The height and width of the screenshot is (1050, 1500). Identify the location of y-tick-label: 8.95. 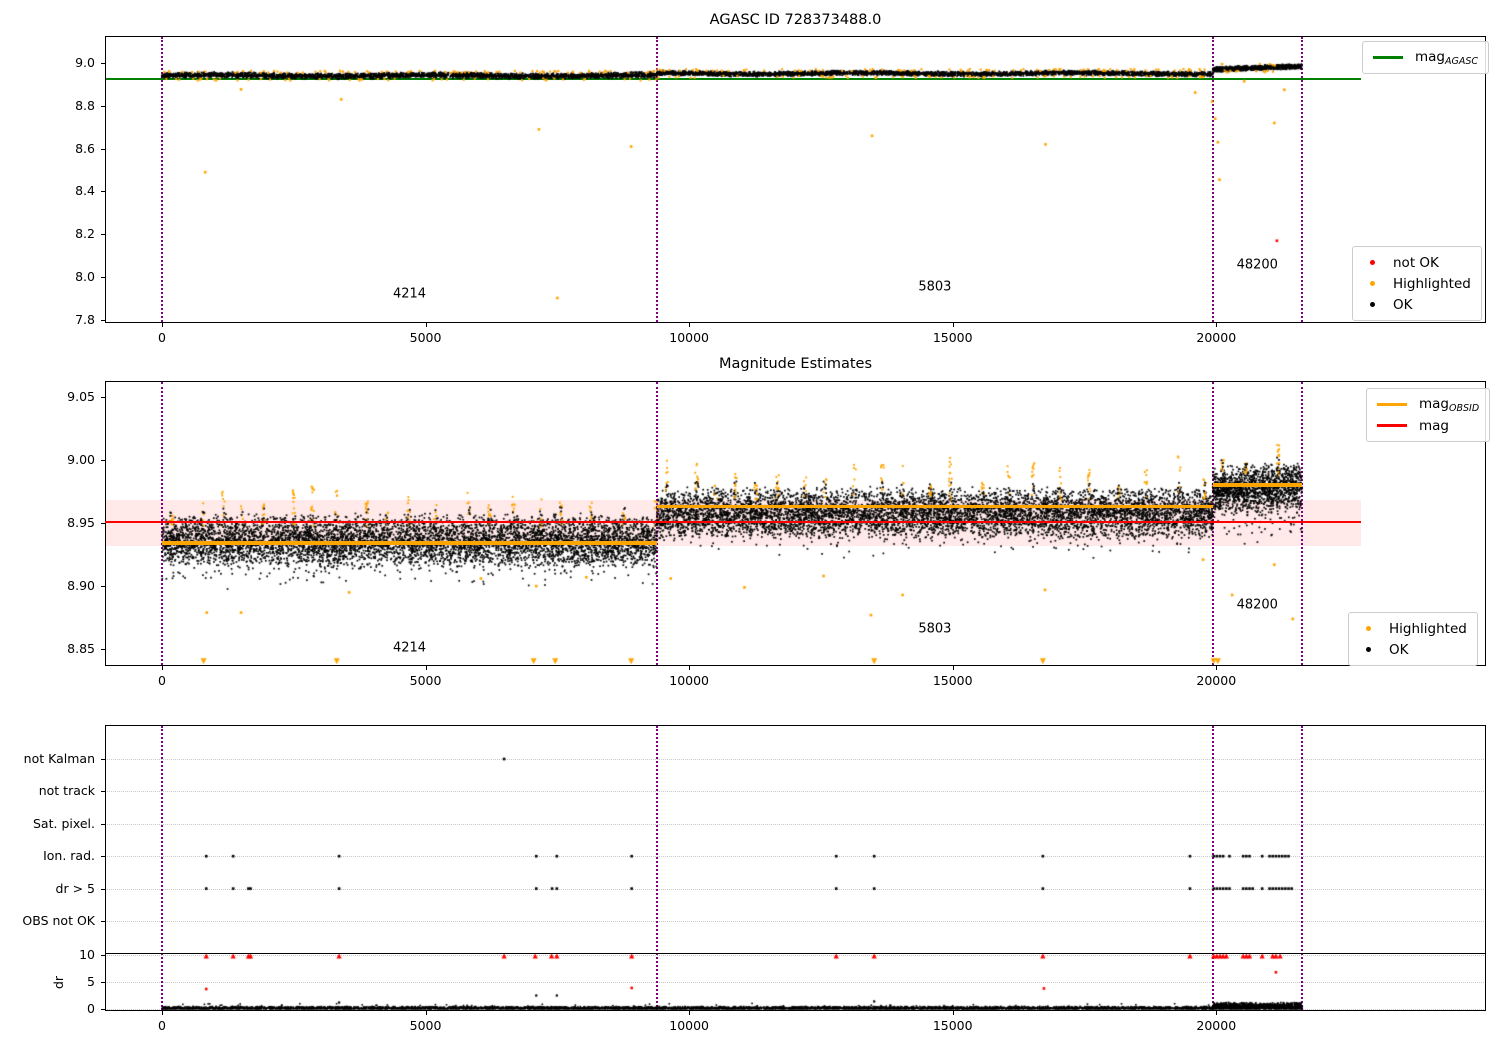
(81, 522).